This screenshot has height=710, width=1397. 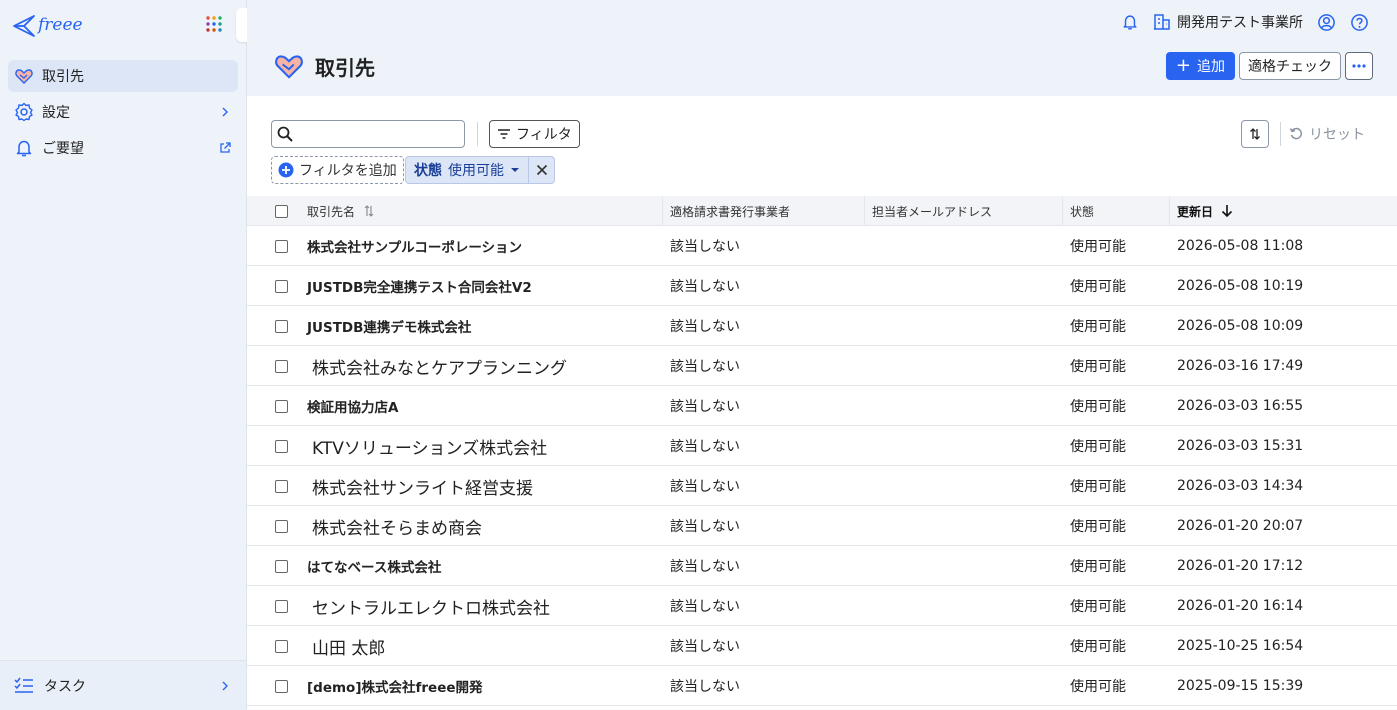 What do you see at coordinates (476, 171) in the screenshot?
I see `chip-value: 使用可能` at bounding box center [476, 171].